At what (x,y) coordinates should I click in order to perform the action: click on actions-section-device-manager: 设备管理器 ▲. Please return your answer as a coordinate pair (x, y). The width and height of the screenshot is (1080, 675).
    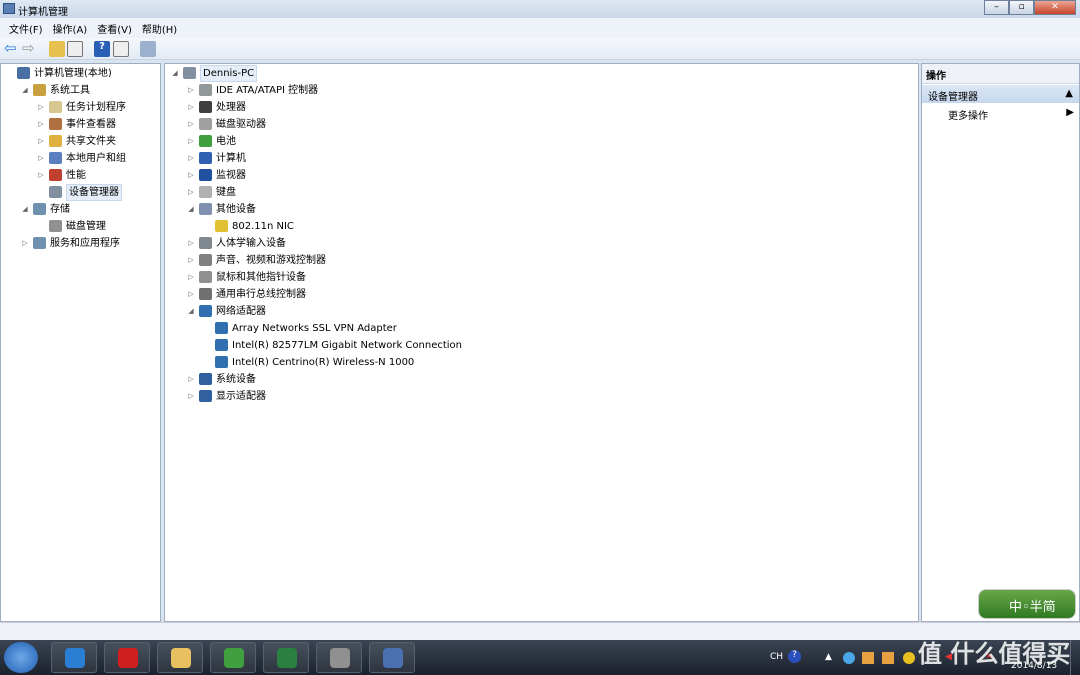
    Looking at the image, I should click on (1000, 94).